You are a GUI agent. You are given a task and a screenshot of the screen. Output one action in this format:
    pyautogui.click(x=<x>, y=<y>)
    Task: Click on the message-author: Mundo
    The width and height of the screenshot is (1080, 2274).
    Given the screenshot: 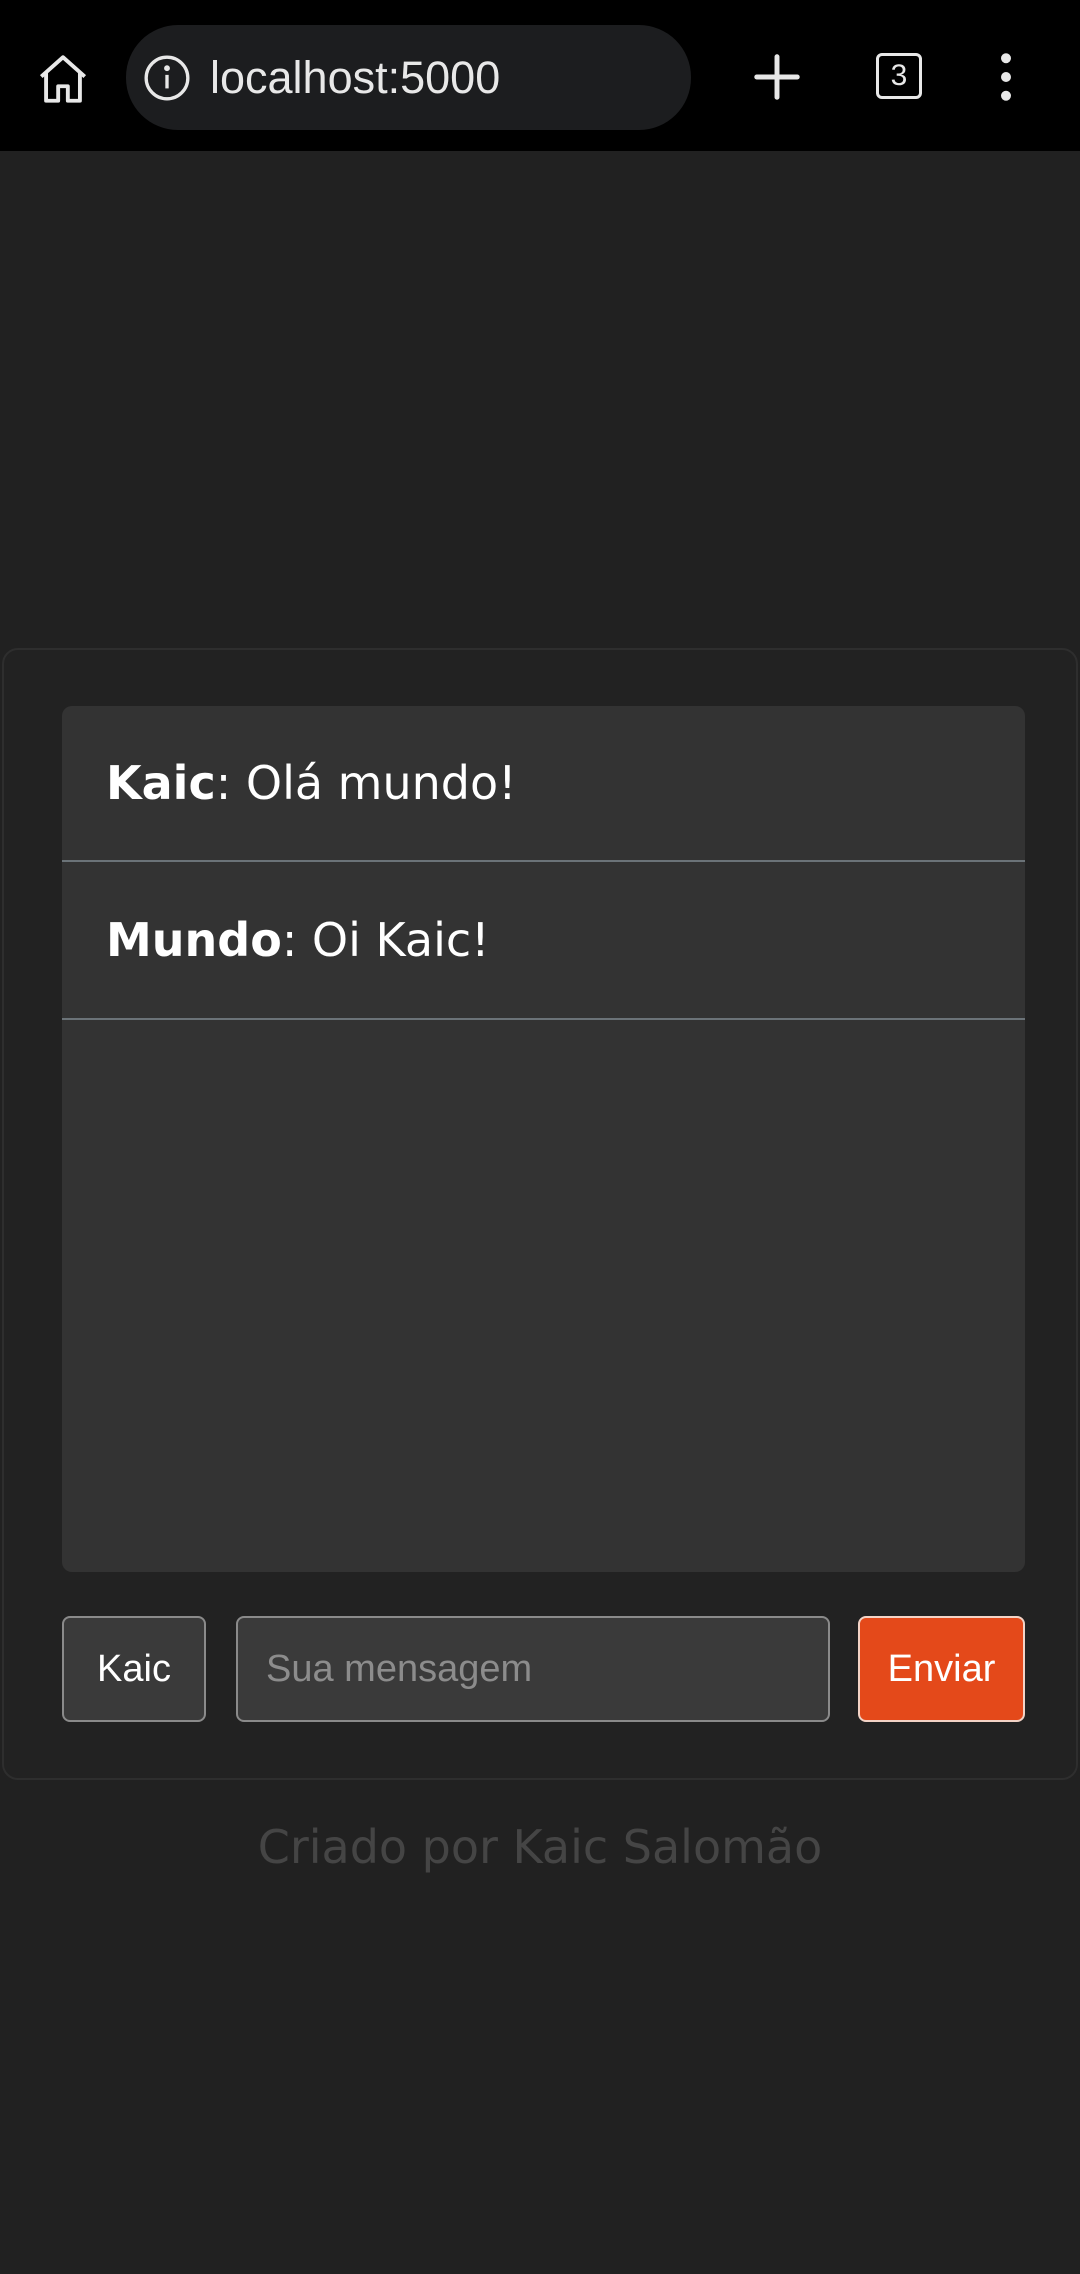 What is the action you would take?
    pyautogui.click(x=194, y=940)
    